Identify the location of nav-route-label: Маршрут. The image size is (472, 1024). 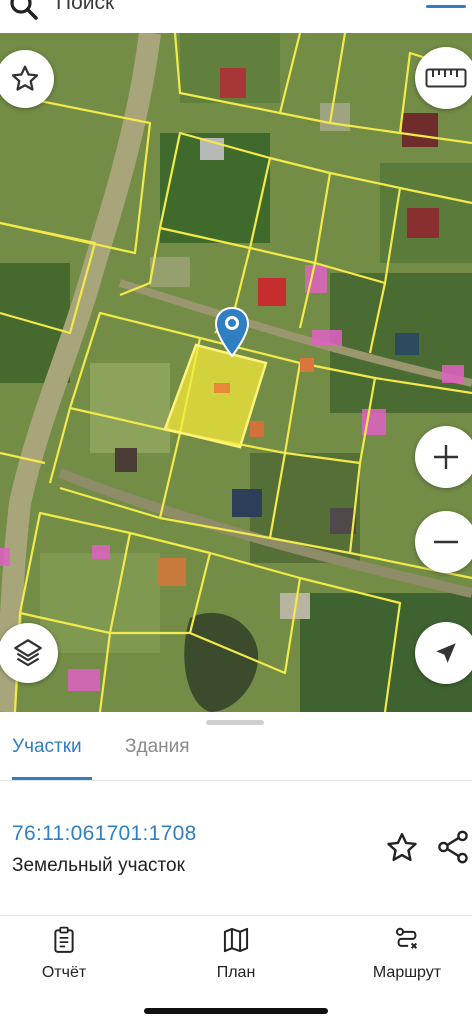
(407, 972).